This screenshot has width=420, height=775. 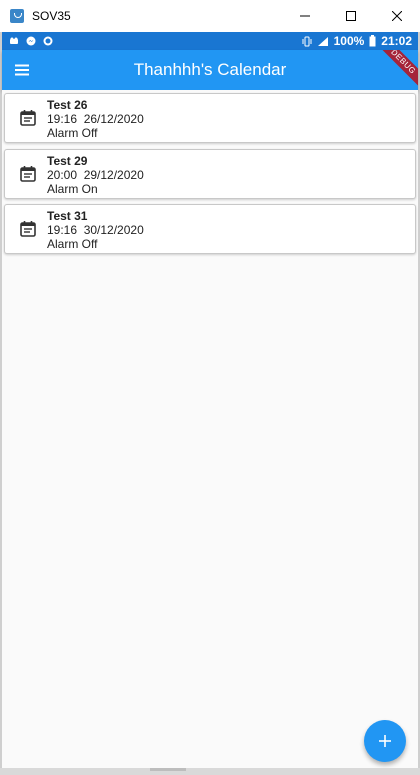 I want to click on battery-icon, so click(x=372, y=41).